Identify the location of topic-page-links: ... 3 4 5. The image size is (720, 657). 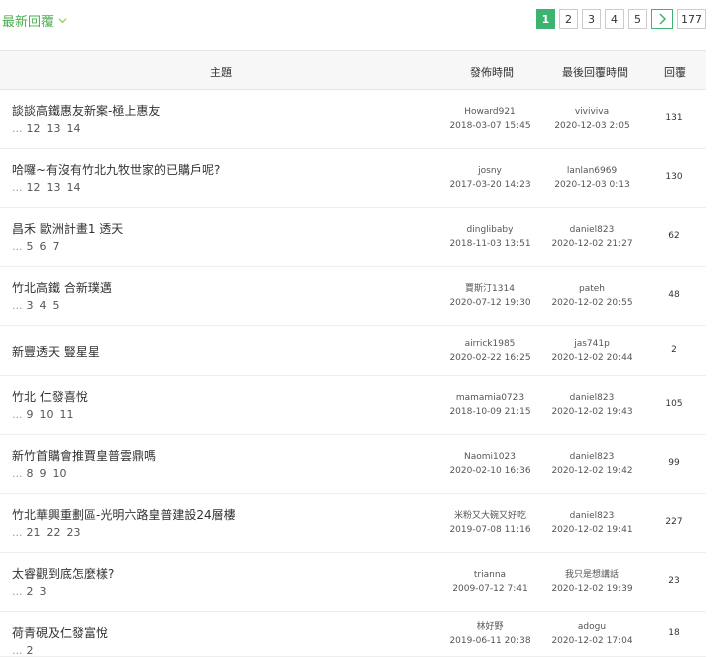
(39, 305).